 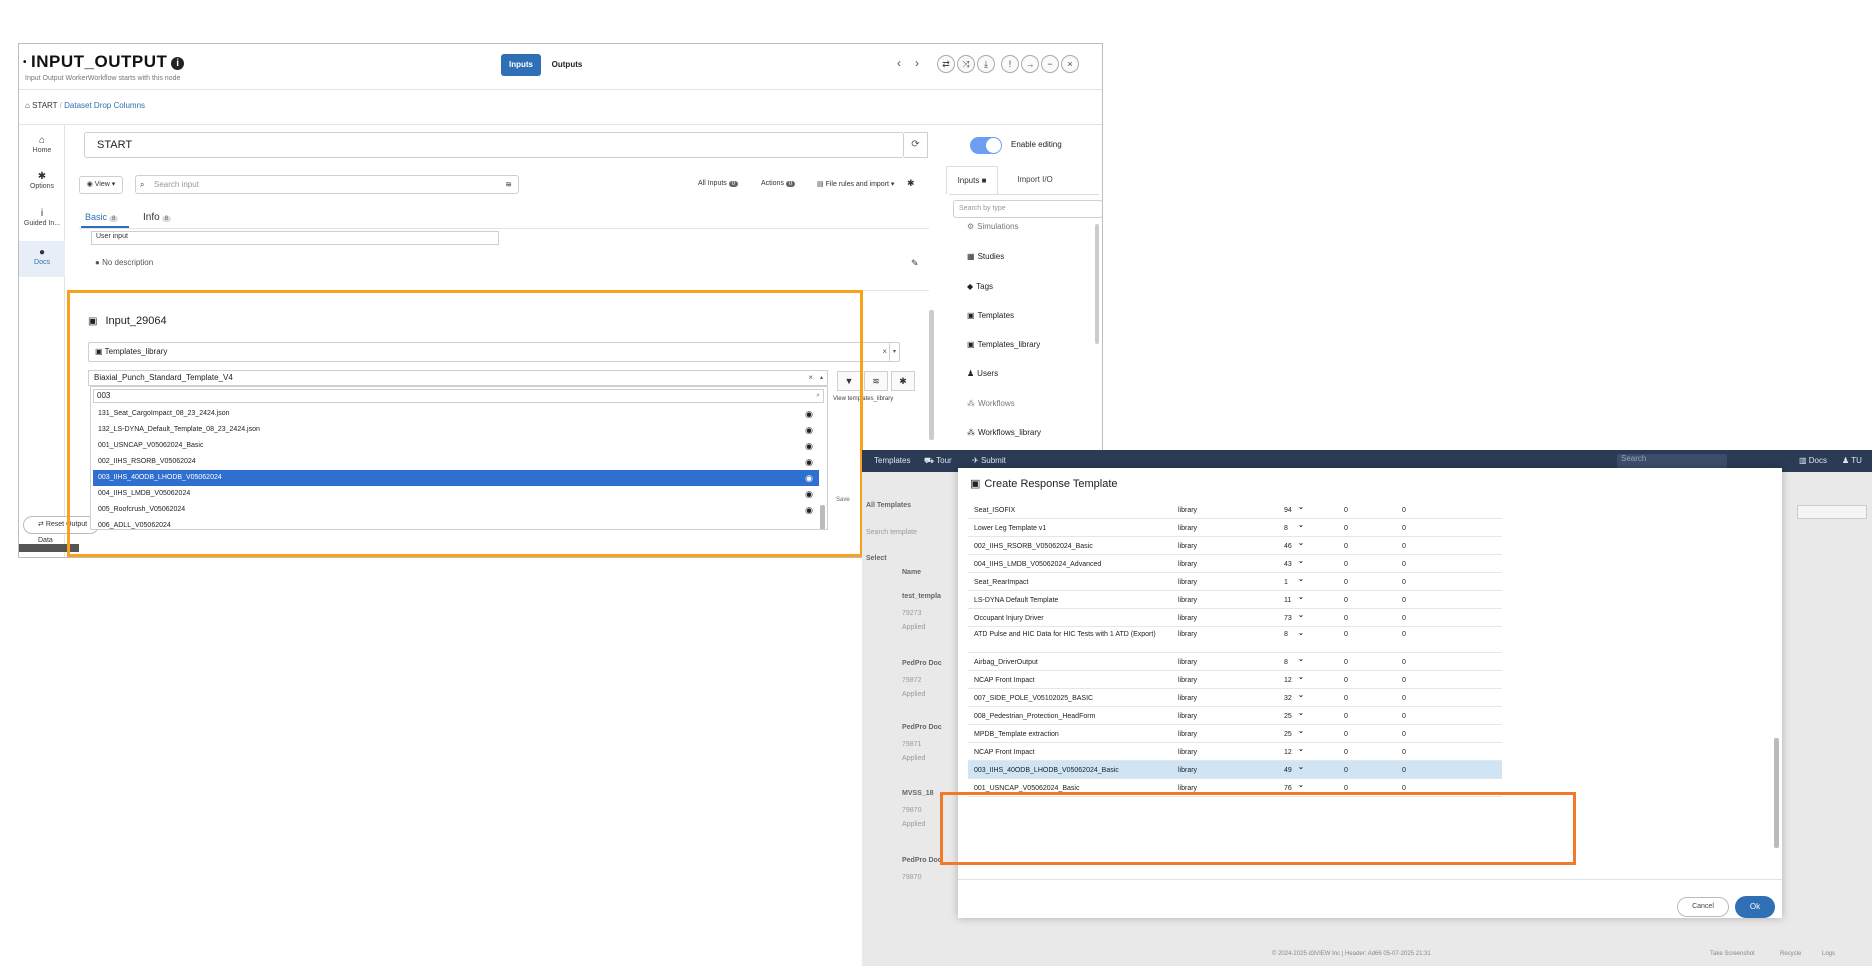 I want to click on user-input-field: User input, so click(x=295, y=238).